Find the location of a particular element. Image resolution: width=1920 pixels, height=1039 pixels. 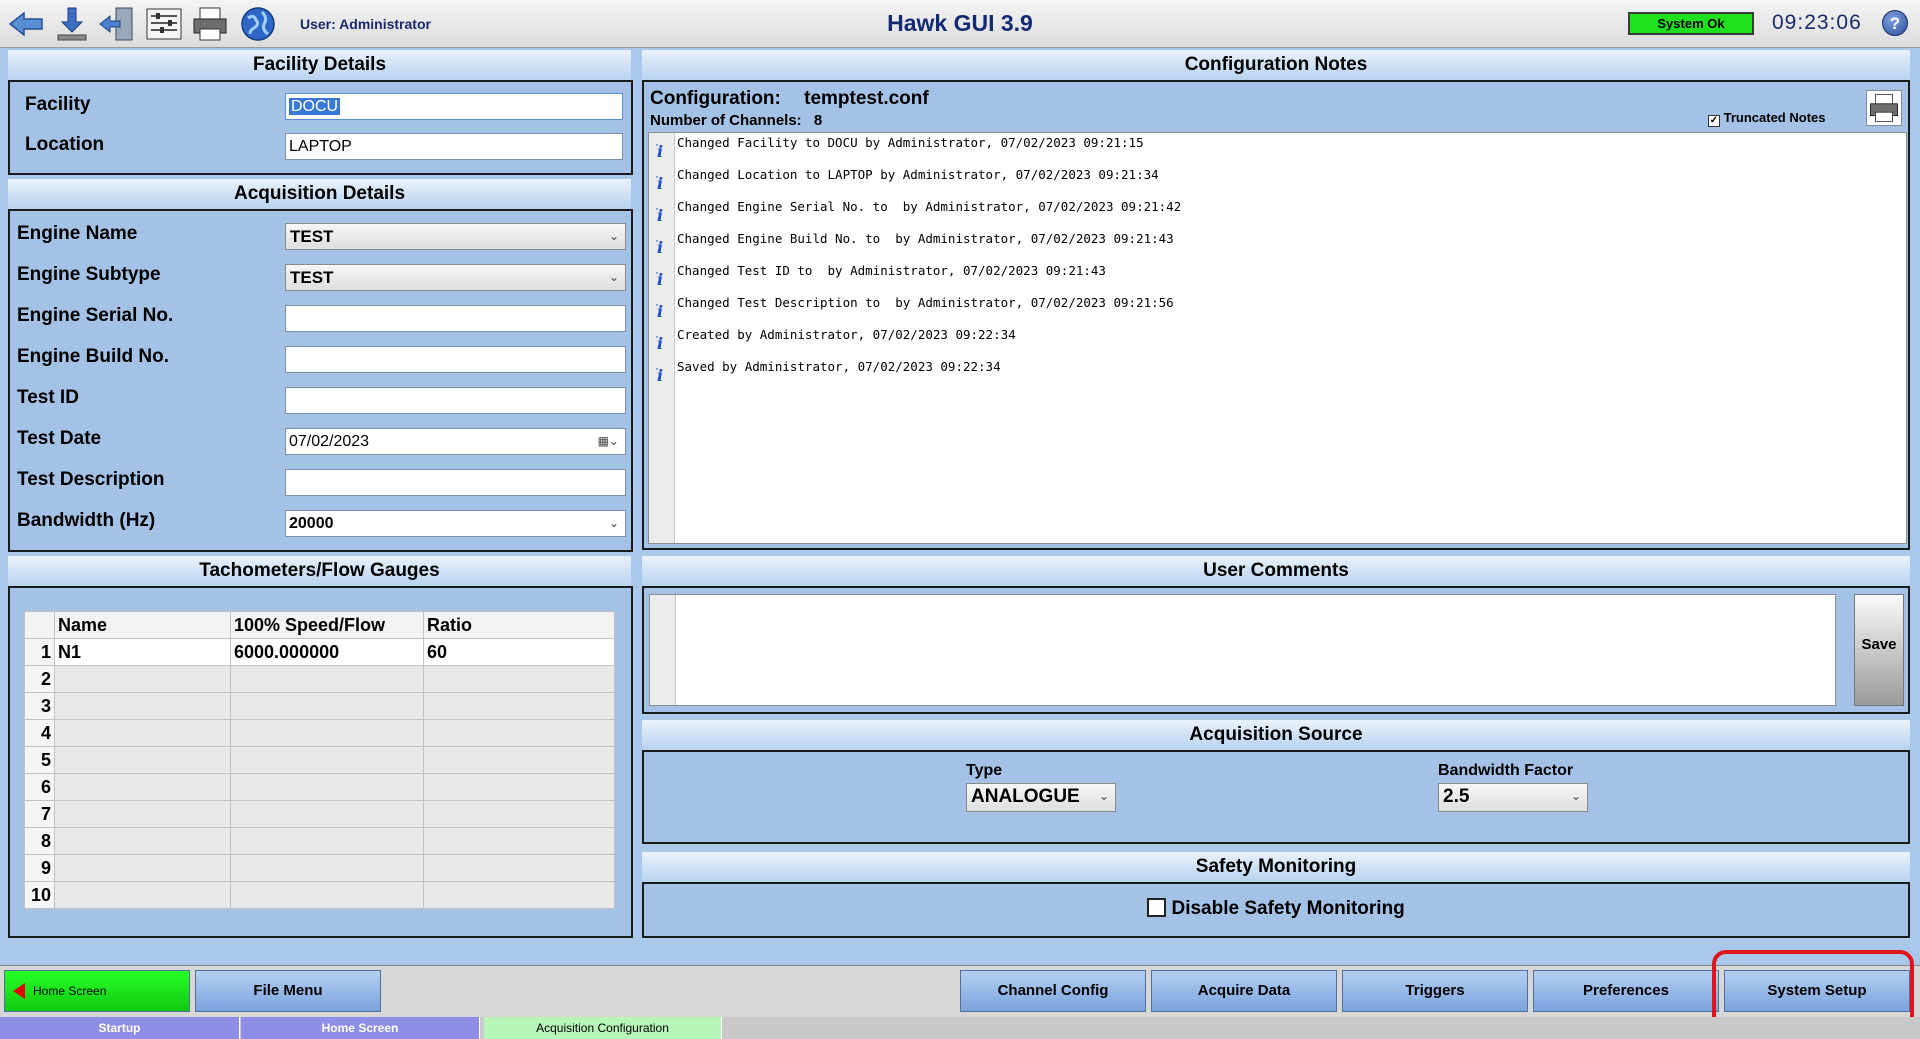

cell-ratio: 60 is located at coordinates (519, 652).